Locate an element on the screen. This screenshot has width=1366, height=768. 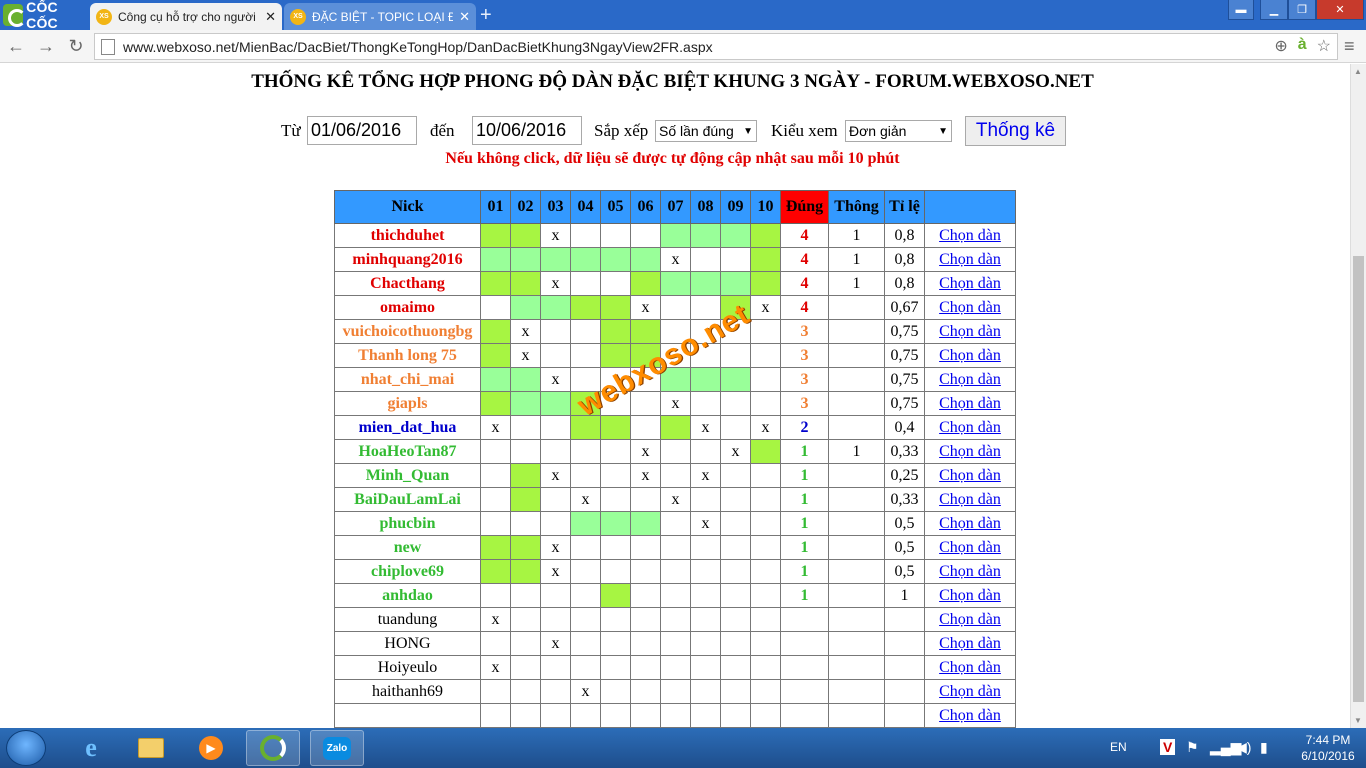
tab-cong-cu: XS Công cụ hỗ trợ cho người ✕ is located at coordinates (186, 16).